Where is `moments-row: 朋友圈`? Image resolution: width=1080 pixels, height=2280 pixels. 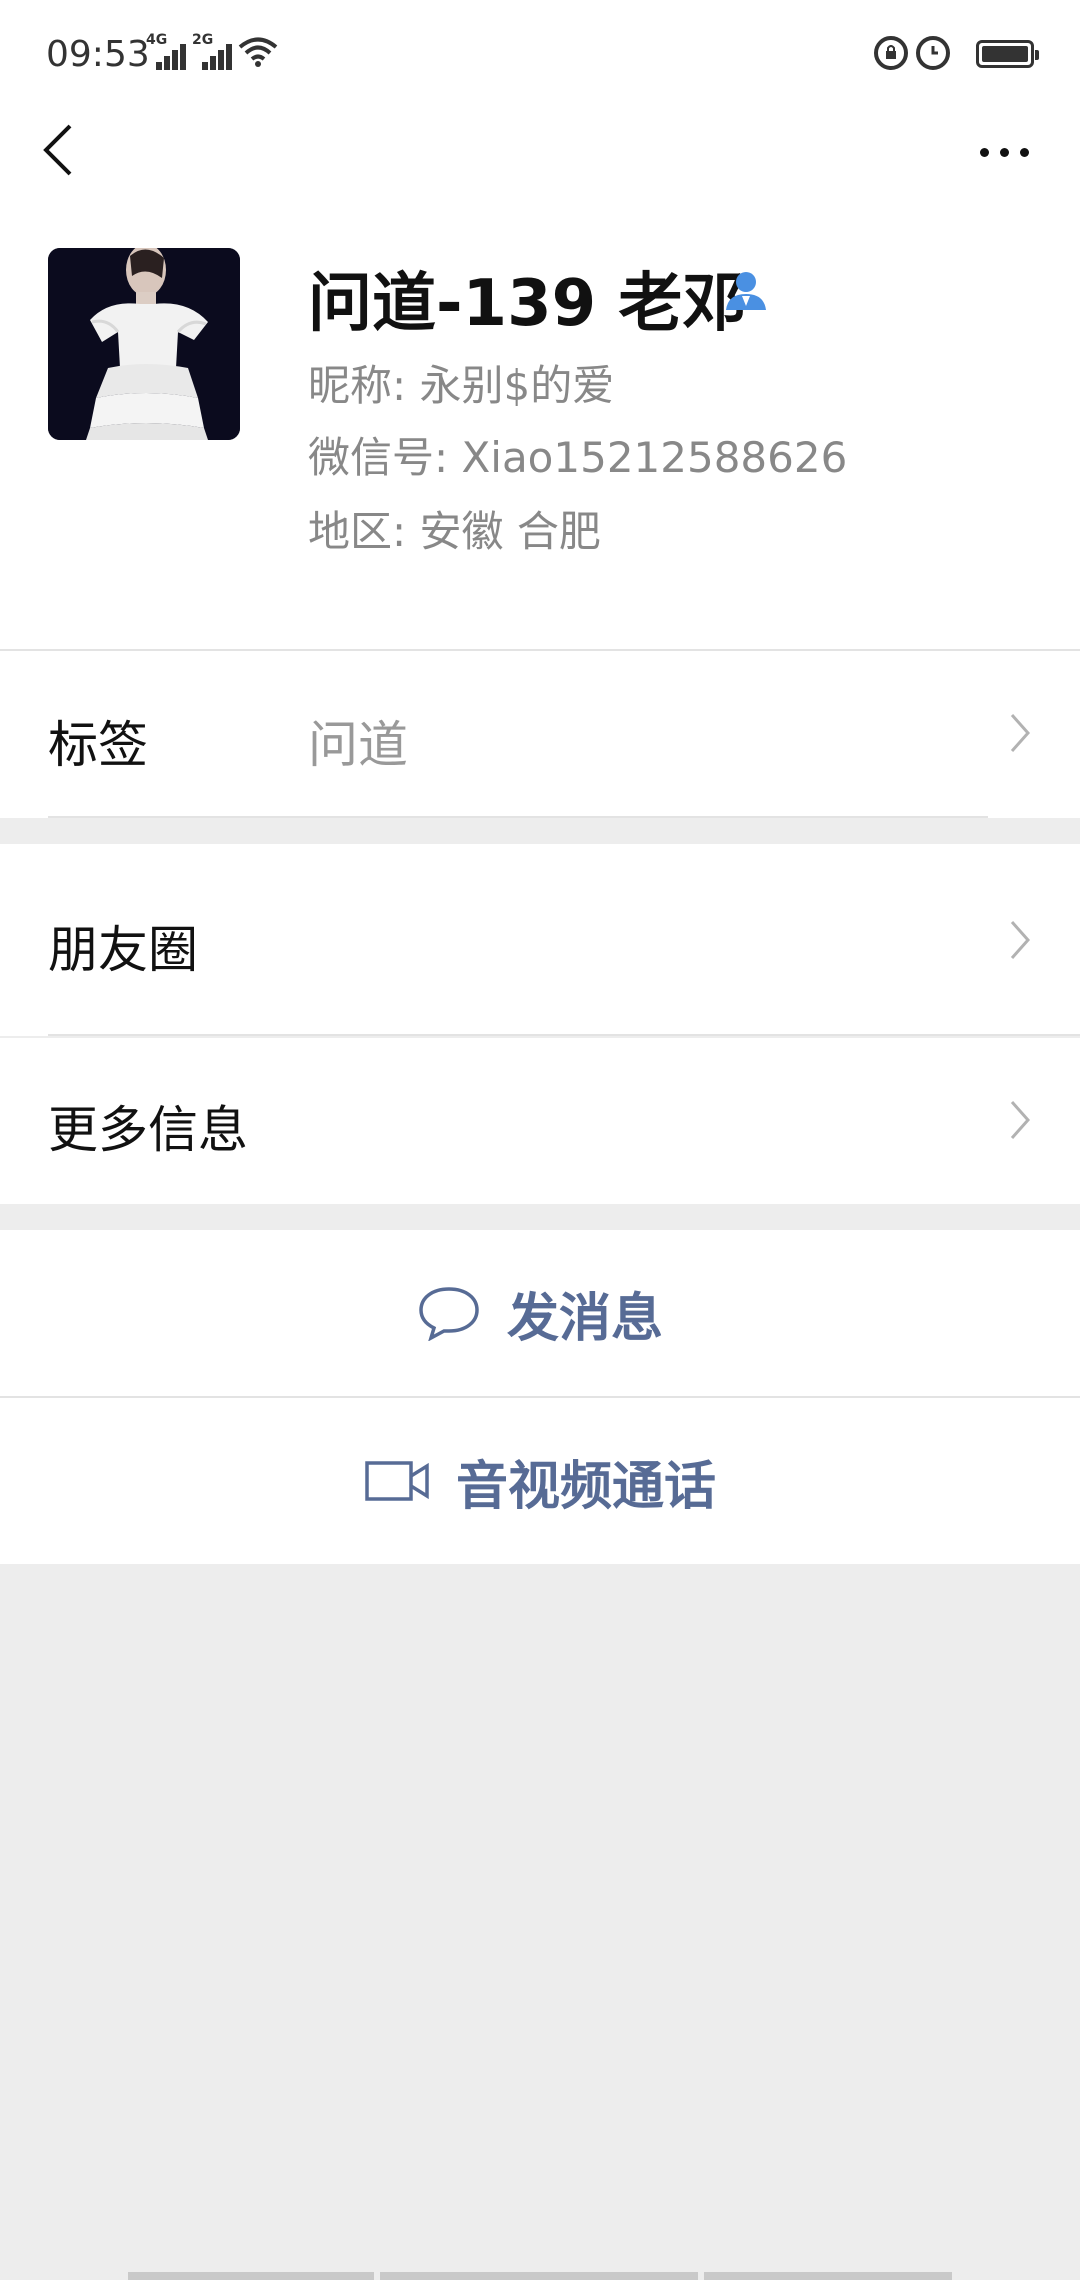 moments-row: 朋友圈 is located at coordinates (540, 940).